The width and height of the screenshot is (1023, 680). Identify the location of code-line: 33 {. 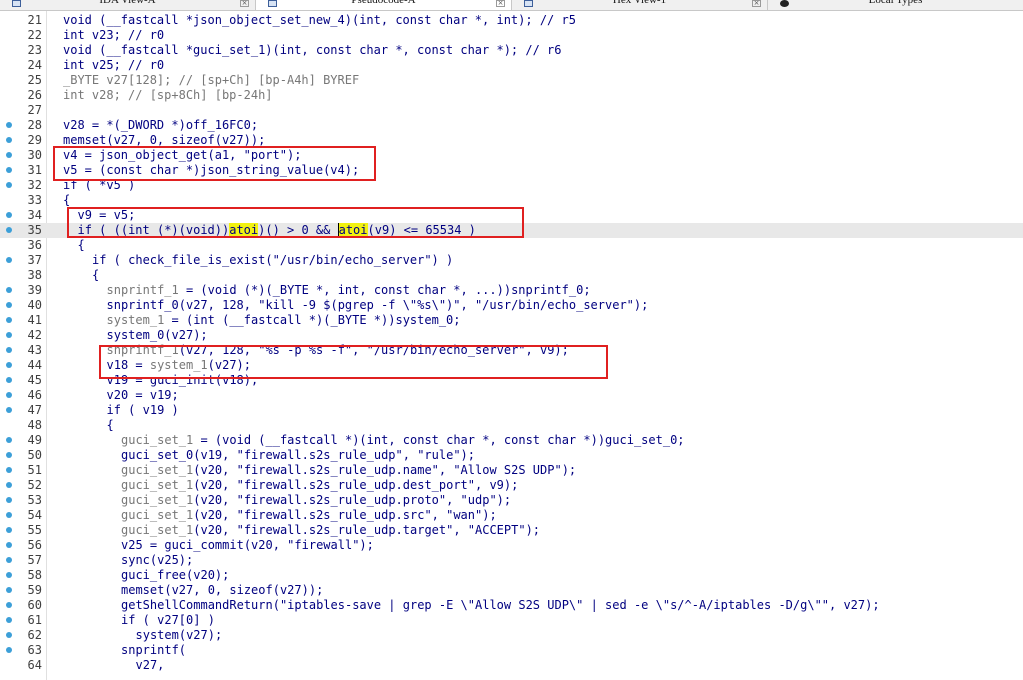
(511, 200).